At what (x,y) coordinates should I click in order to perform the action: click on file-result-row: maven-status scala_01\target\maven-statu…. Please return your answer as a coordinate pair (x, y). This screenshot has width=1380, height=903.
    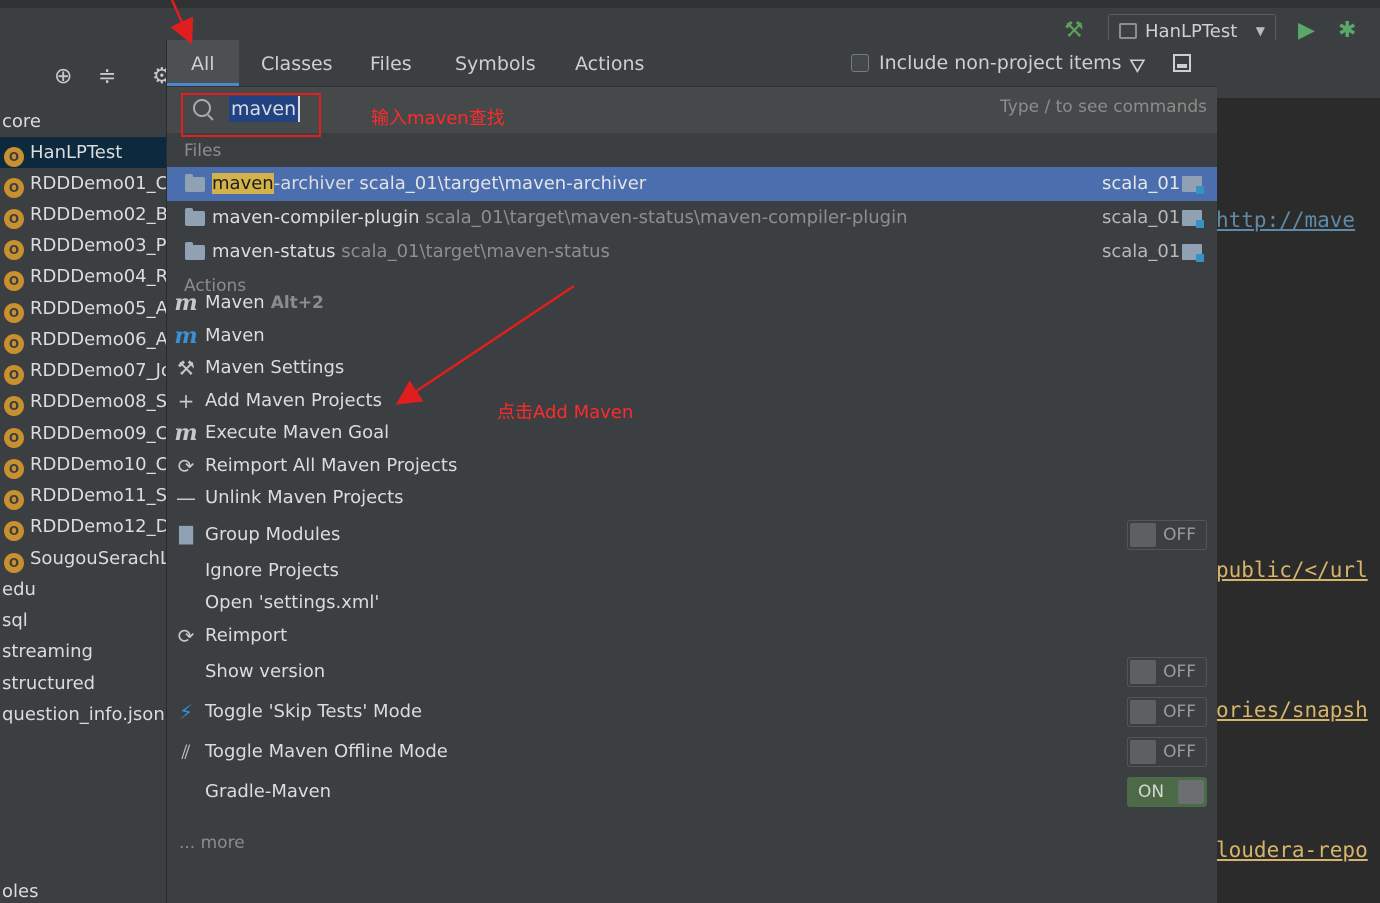
    Looking at the image, I should click on (692, 252).